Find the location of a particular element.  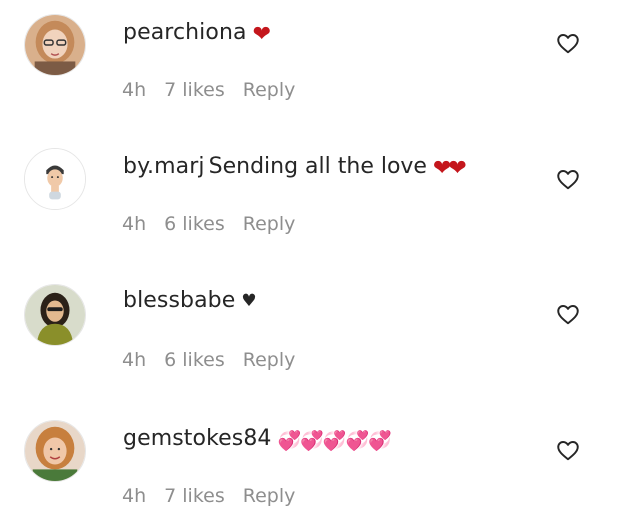

comment-line: by.marj Sending all the love ❤❤ is located at coordinates (295, 168).